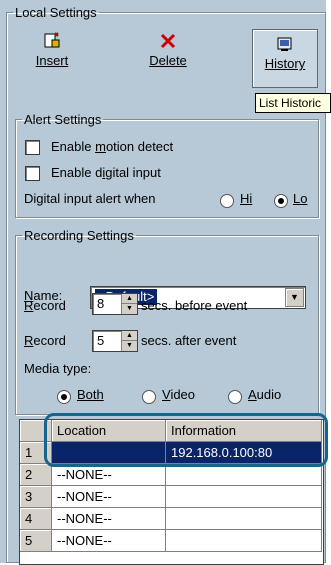  What do you see at coordinates (45, 340) in the screenshot?
I see `record-after-label: Record` at bounding box center [45, 340].